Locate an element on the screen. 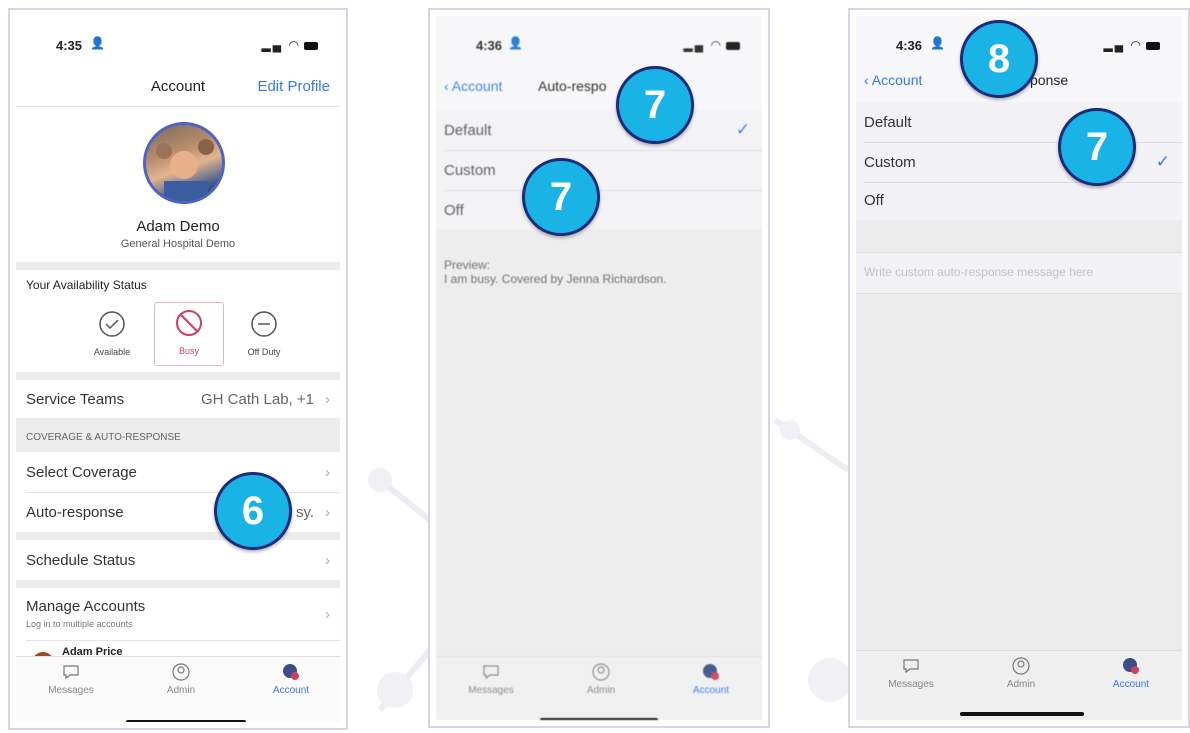 The image size is (1190, 733). option-off: Off is located at coordinates (1019, 201).